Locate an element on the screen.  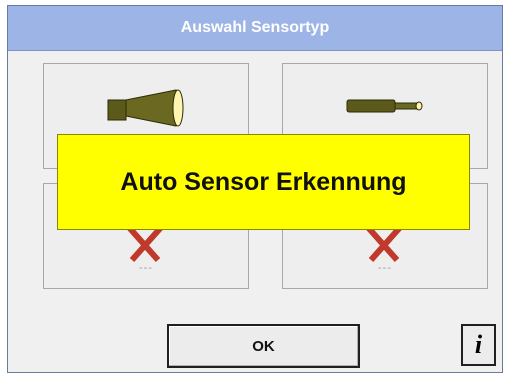
large-sensor-probe-icon is located at coordinates (145, 108).